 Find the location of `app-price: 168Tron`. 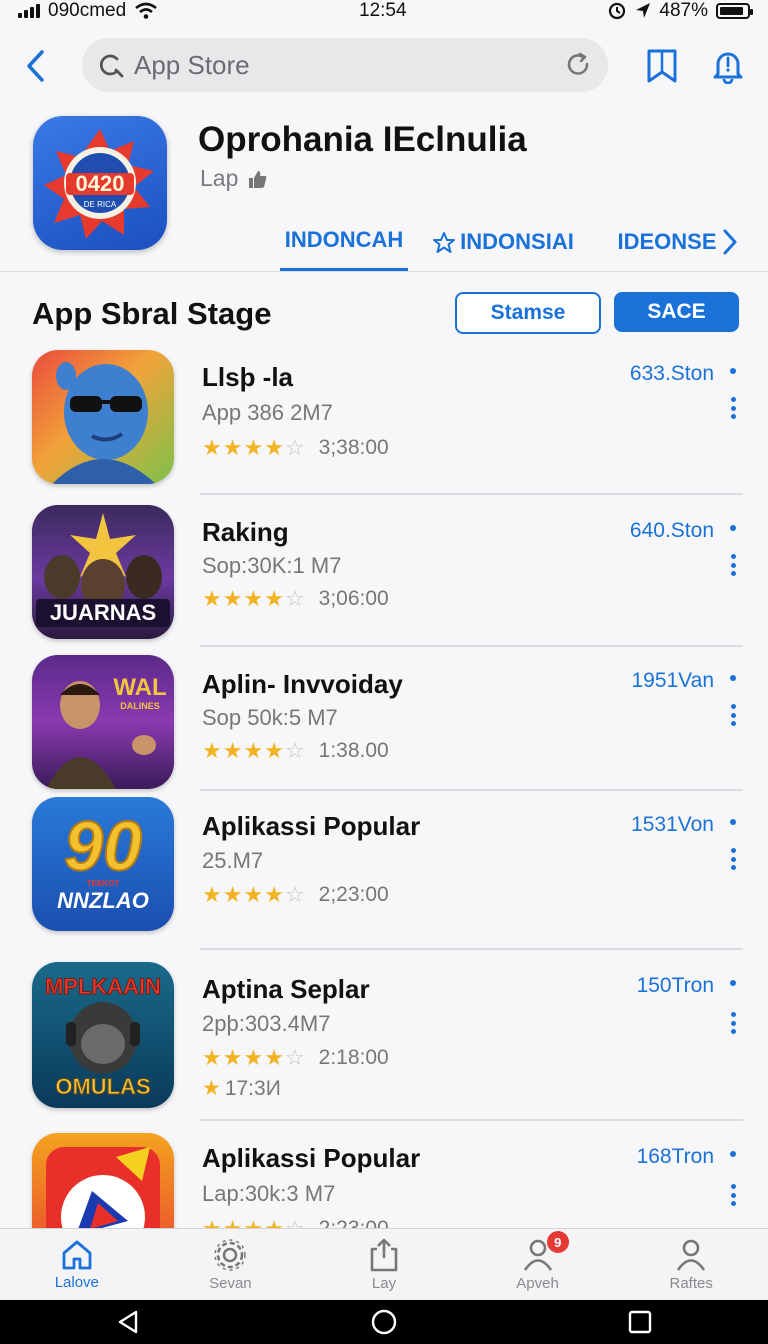

app-price: 168Tron is located at coordinates (675, 1157).